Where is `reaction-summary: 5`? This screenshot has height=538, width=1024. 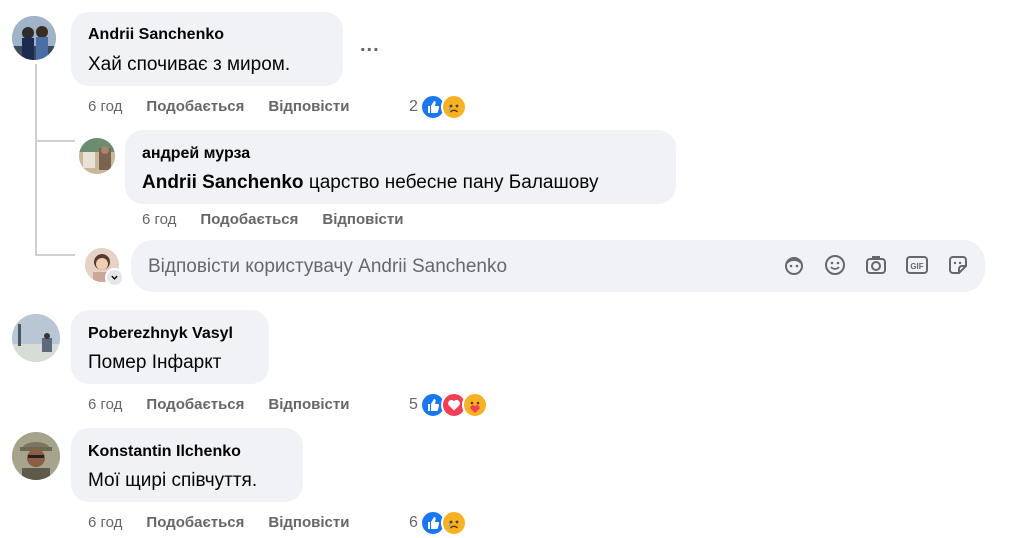
reaction-summary: 5 is located at coordinates (448, 405).